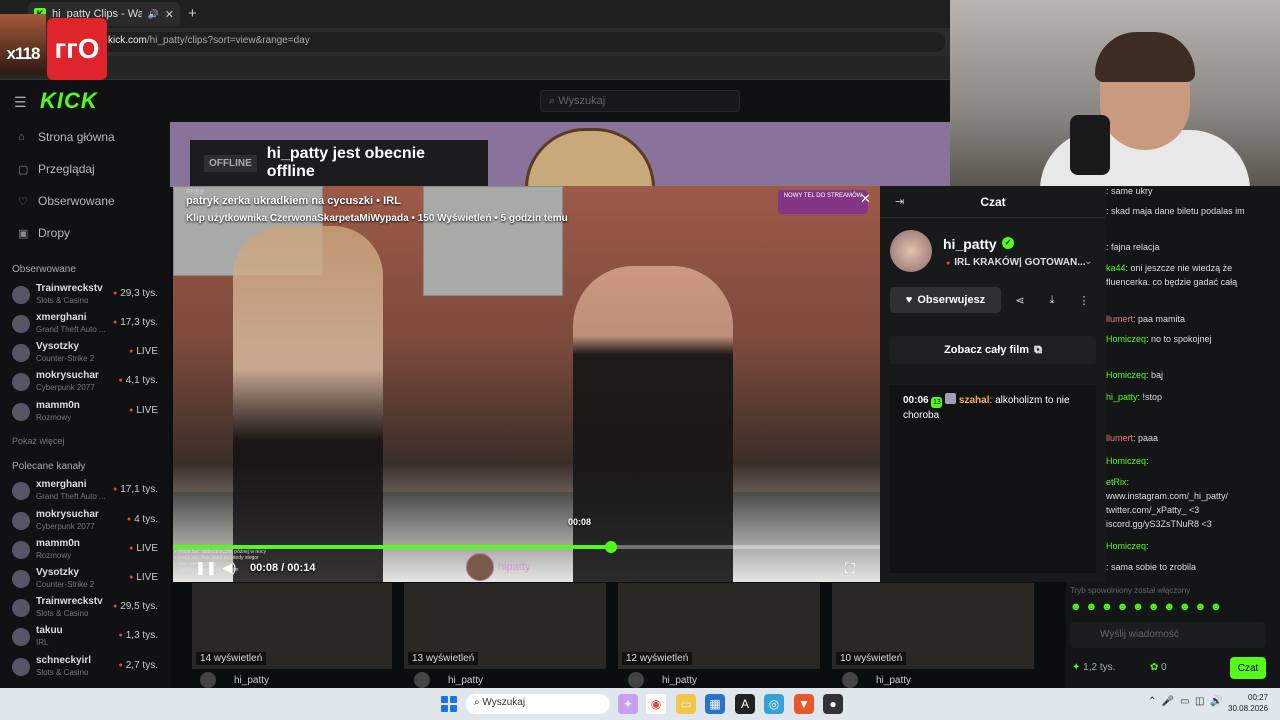 This screenshot has height=720, width=1280. I want to click on volume-icon: ◀), so click(229, 568).